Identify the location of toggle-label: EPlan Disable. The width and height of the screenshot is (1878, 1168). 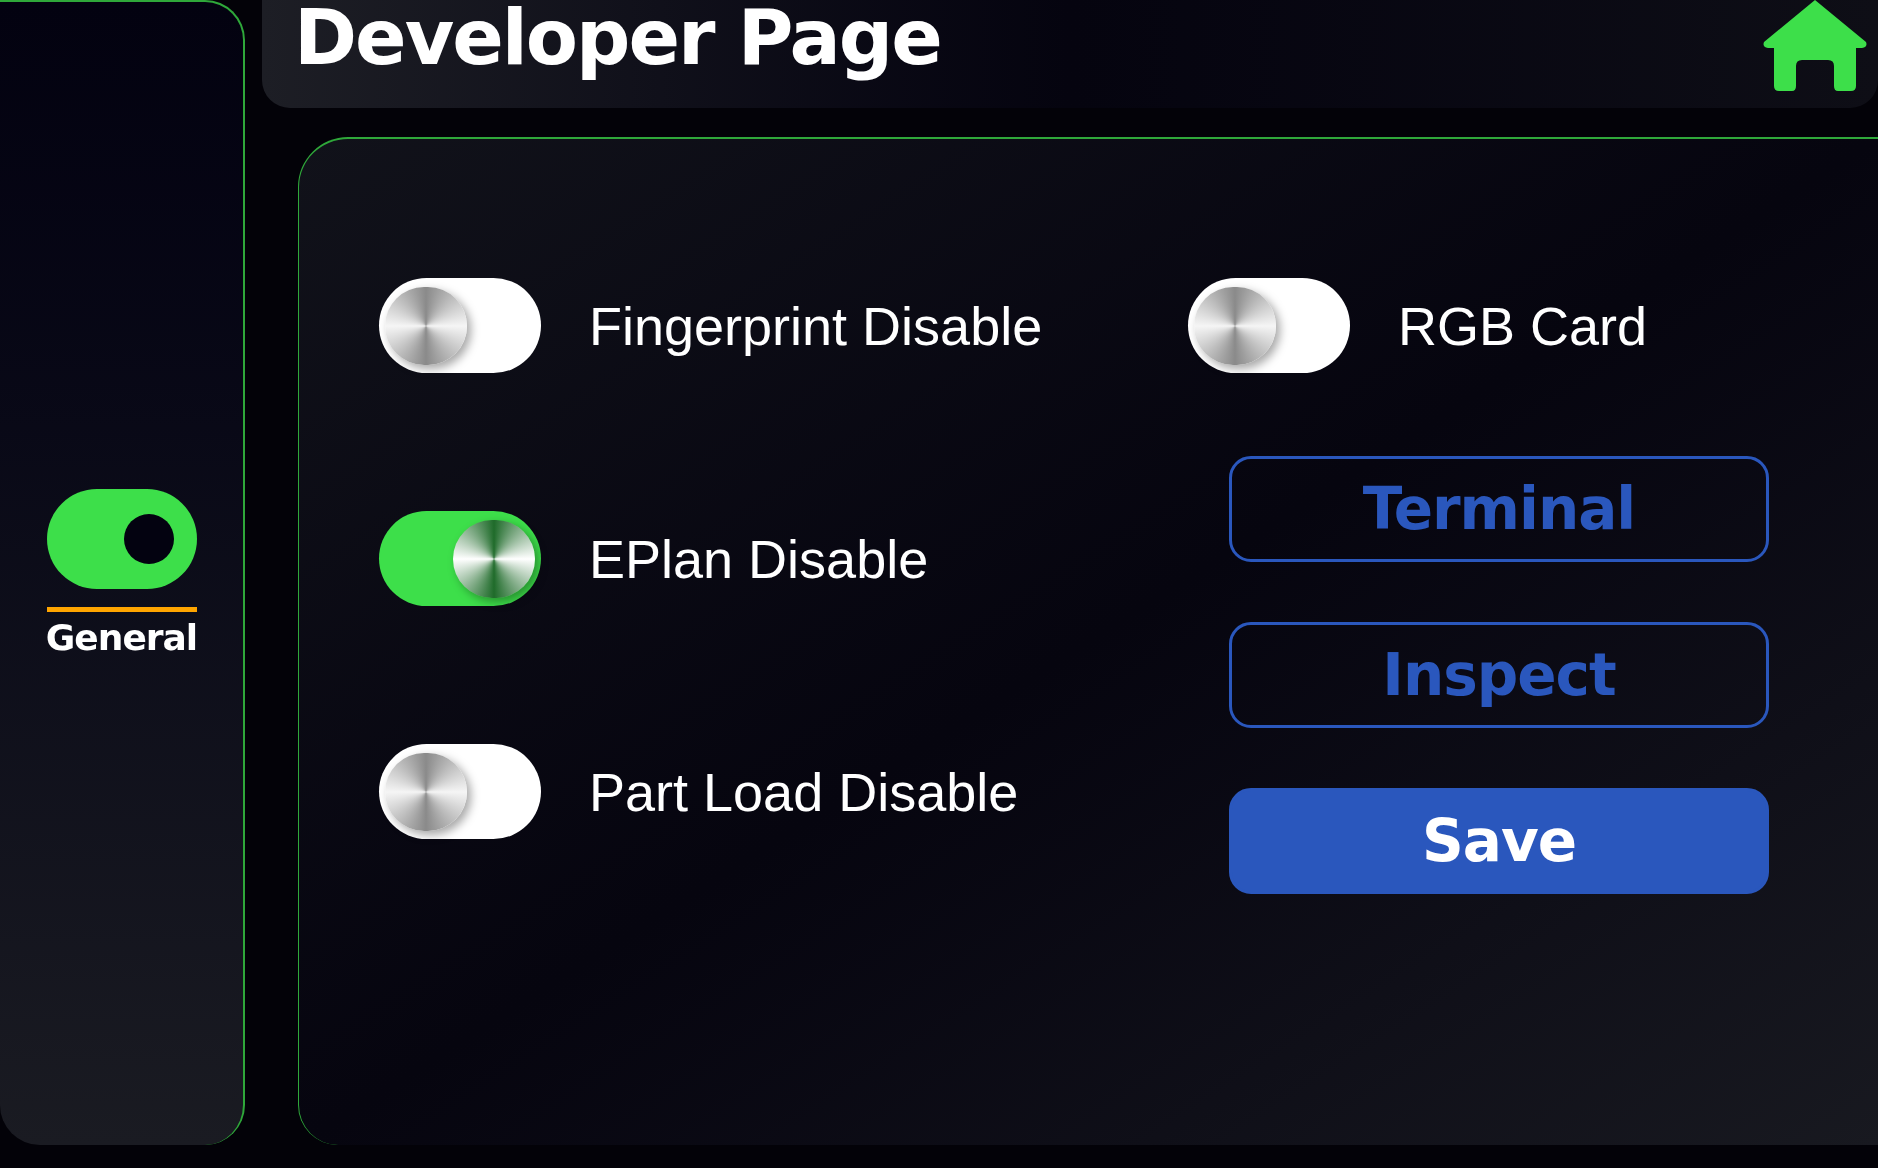
(759, 558).